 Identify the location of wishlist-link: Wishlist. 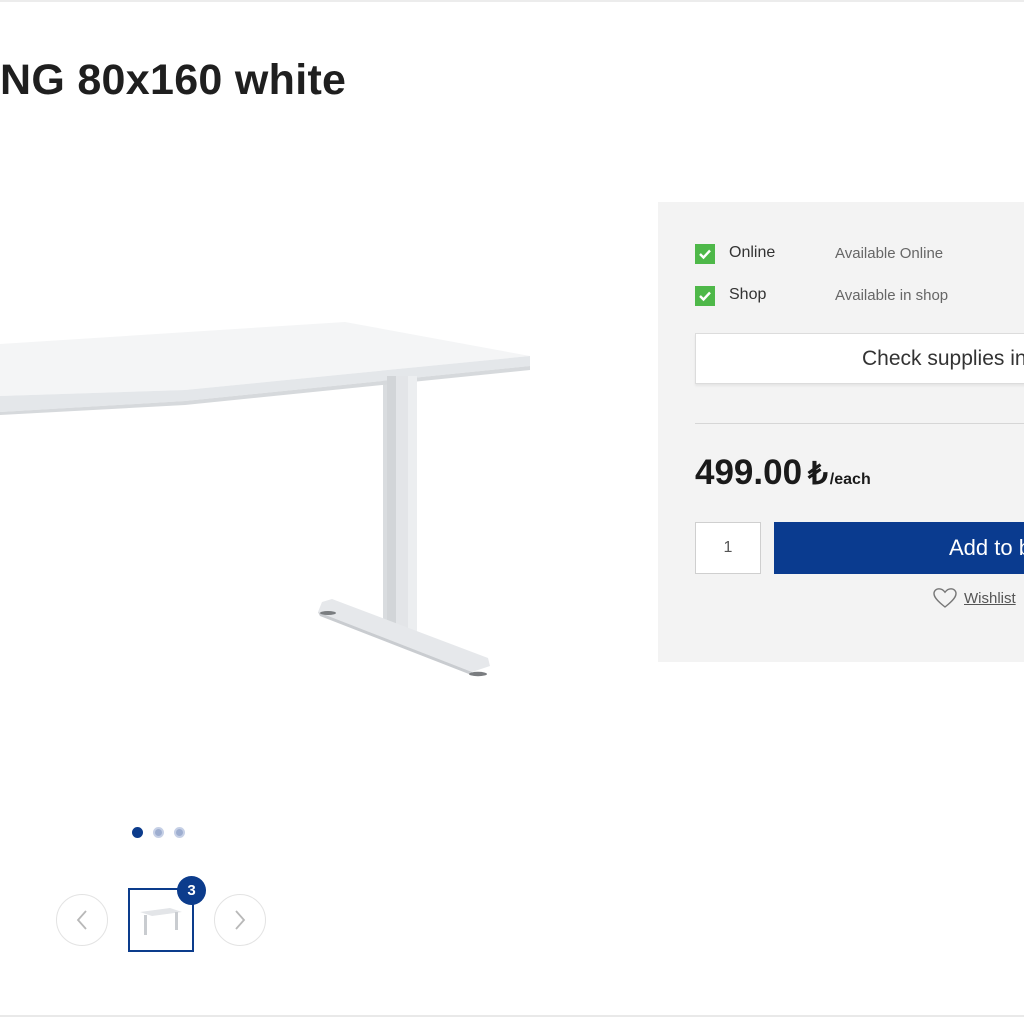
(974, 598).